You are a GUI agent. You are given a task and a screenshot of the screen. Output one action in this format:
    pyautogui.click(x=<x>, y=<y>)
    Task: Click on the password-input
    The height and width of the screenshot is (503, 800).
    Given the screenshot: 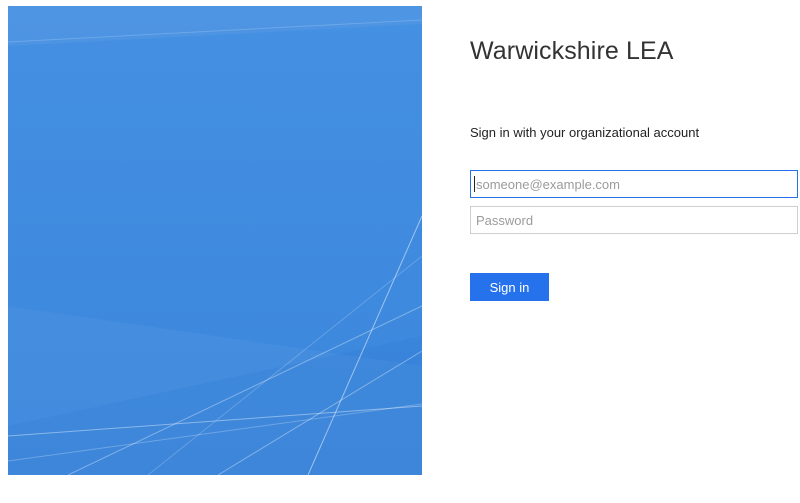 What is the action you would take?
    pyautogui.click(x=634, y=220)
    